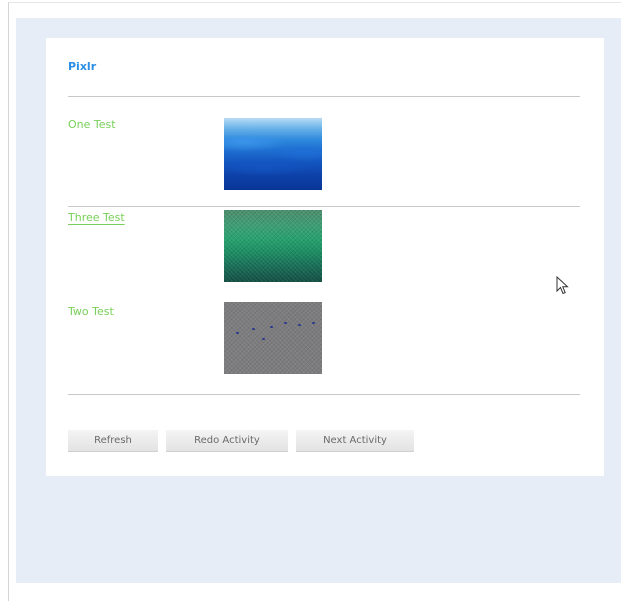 The image size is (621, 601). What do you see at coordinates (355, 441) in the screenshot?
I see `next-activity-button: Next Activity` at bounding box center [355, 441].